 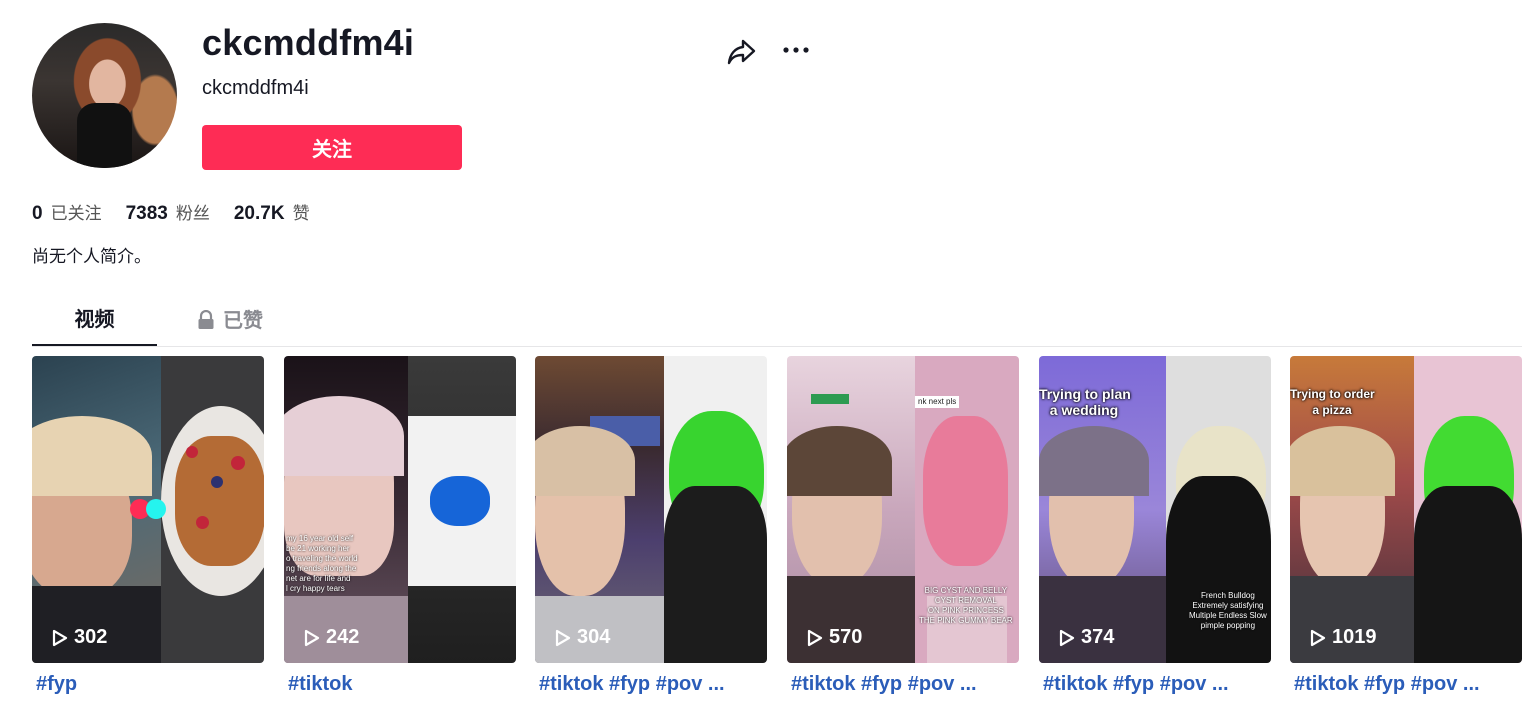 What do you see at coordinates (1085, 402) in the screenshot?
I see `video-overlay-text: Trying to plan a wedding` at bounding box center [1085, 402].